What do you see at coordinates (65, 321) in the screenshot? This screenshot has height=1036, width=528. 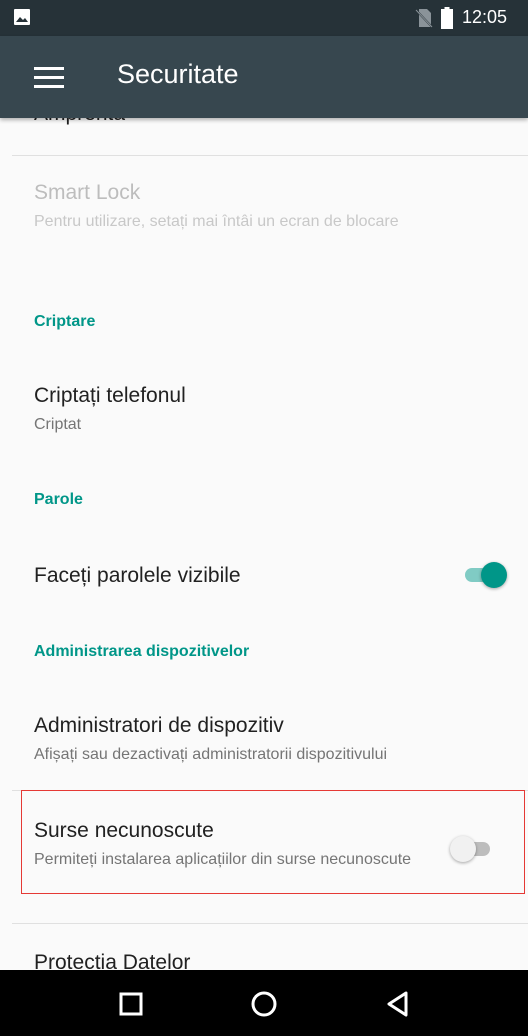 I see `section-header-encryption: Criptare` at bounding box center [65, 321].